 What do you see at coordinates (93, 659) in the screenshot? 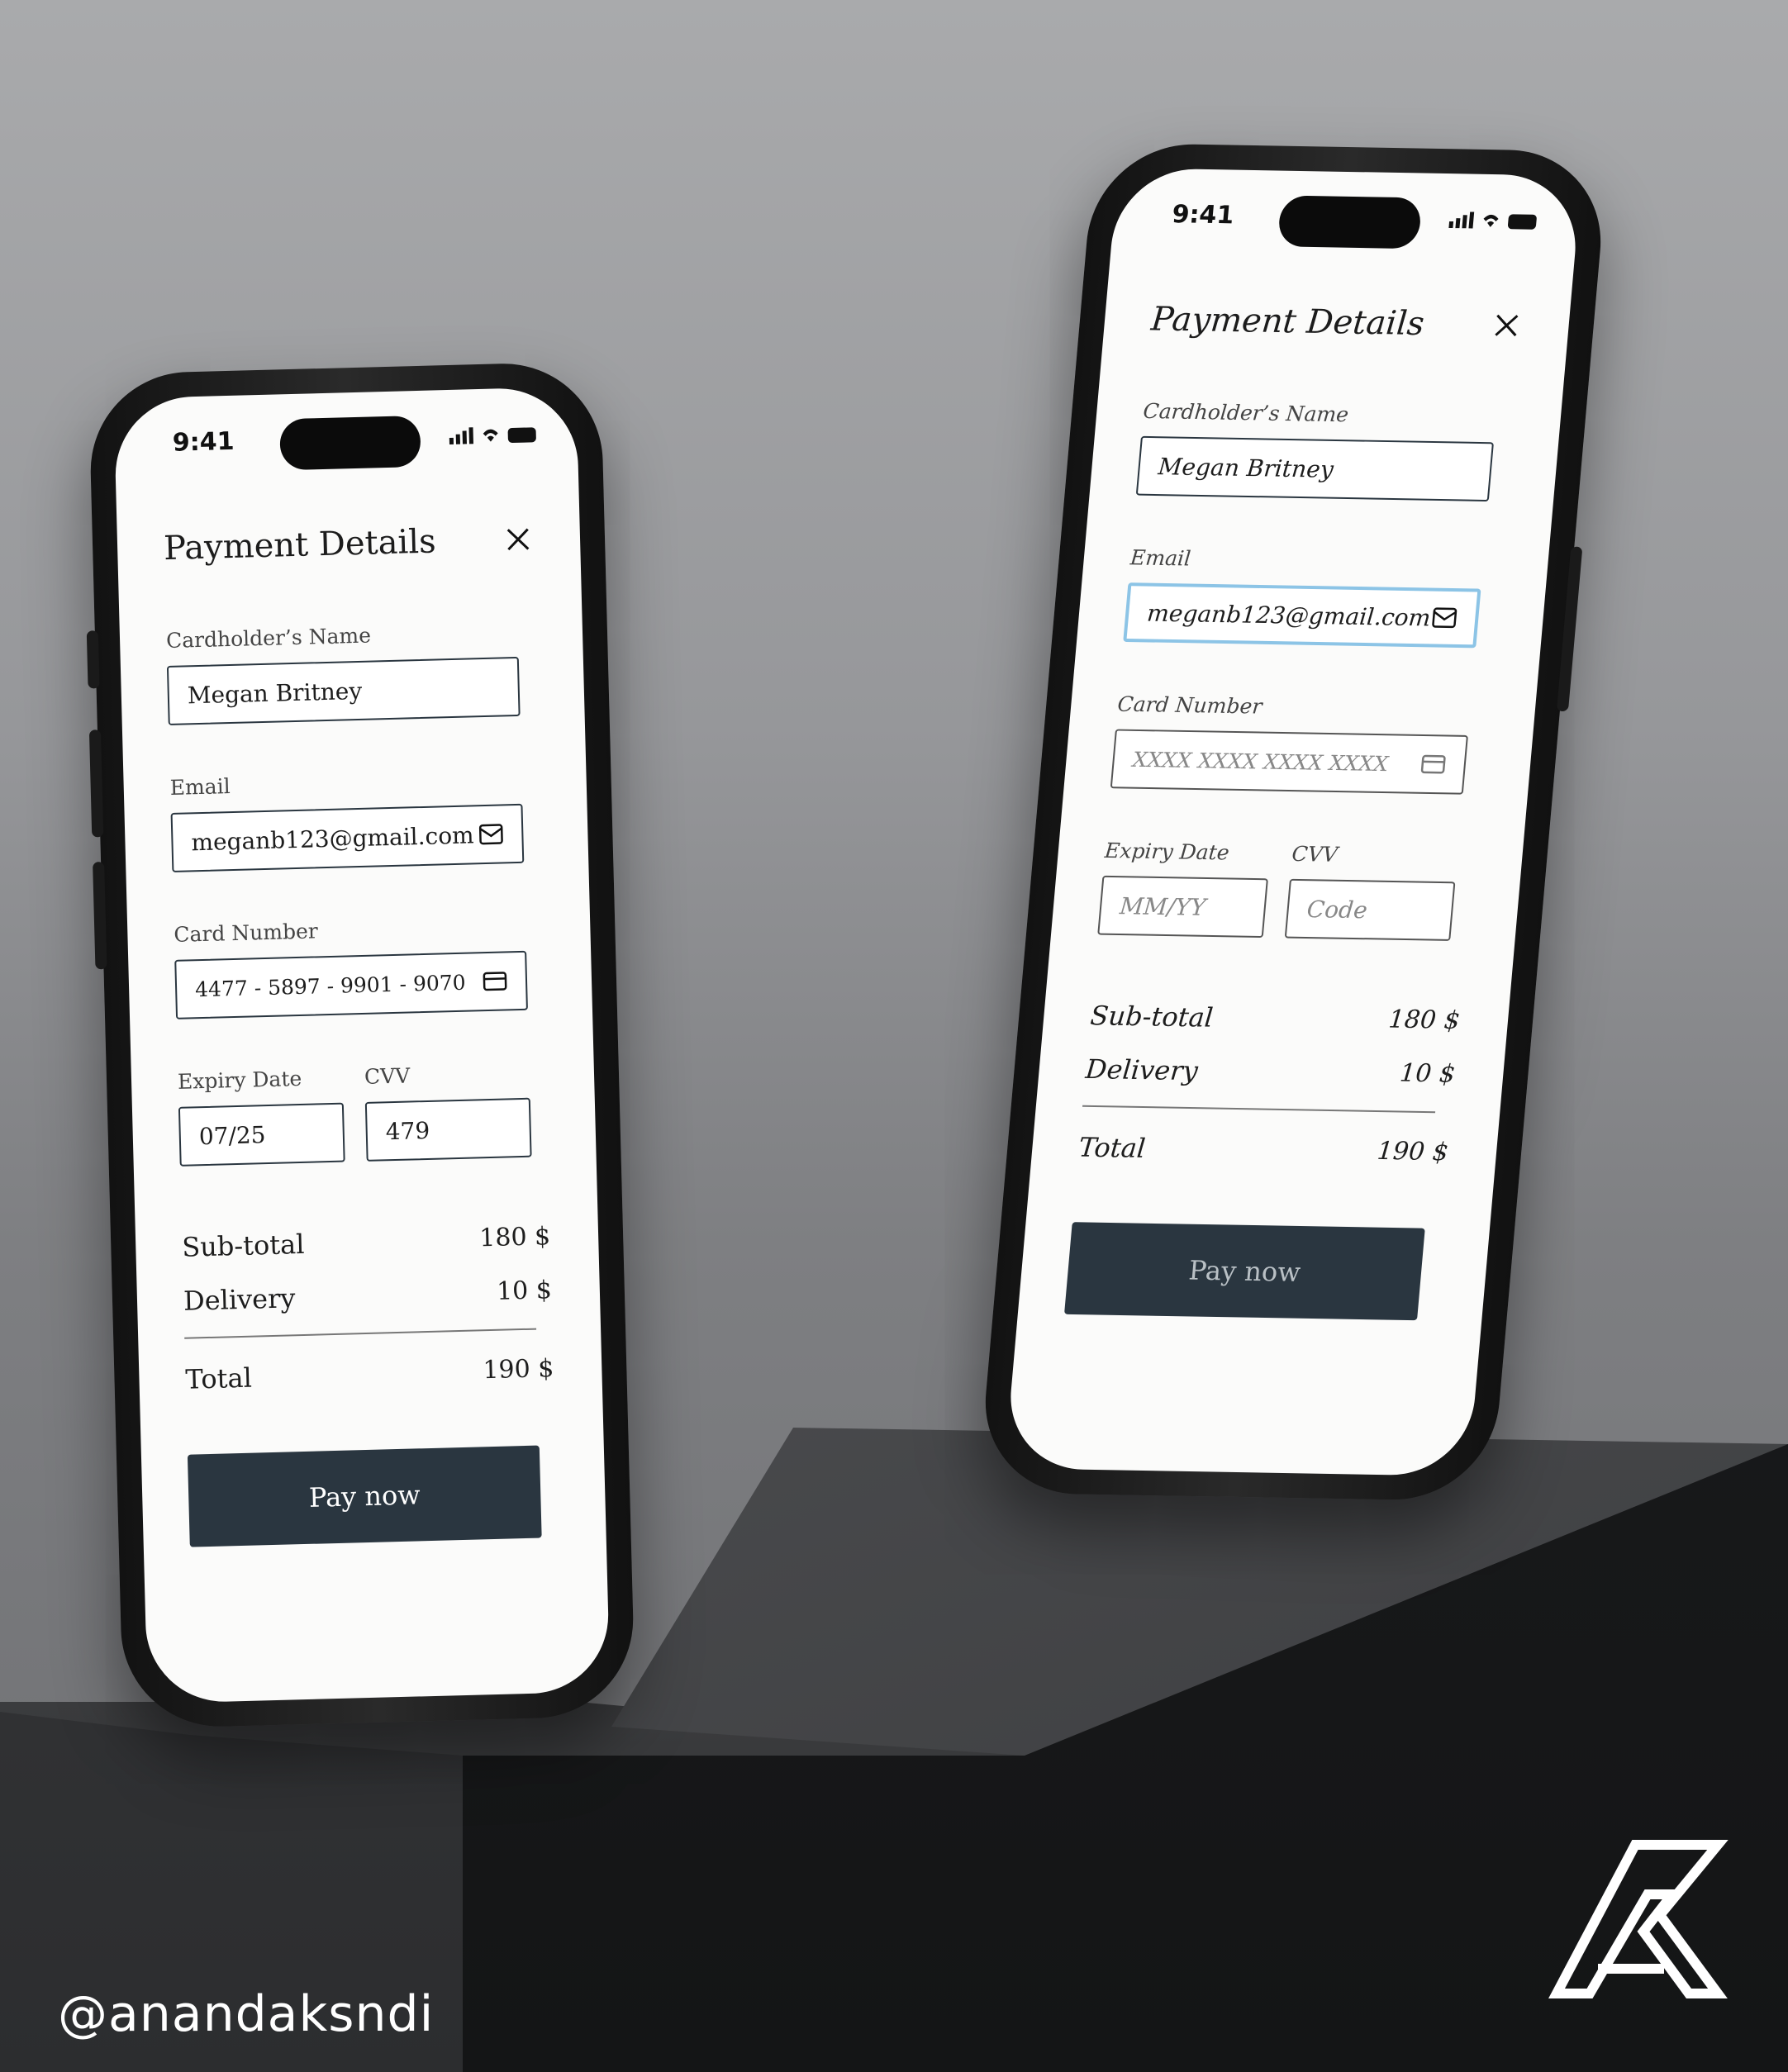
I see `mute-switch` at bounding box center [93, 659].